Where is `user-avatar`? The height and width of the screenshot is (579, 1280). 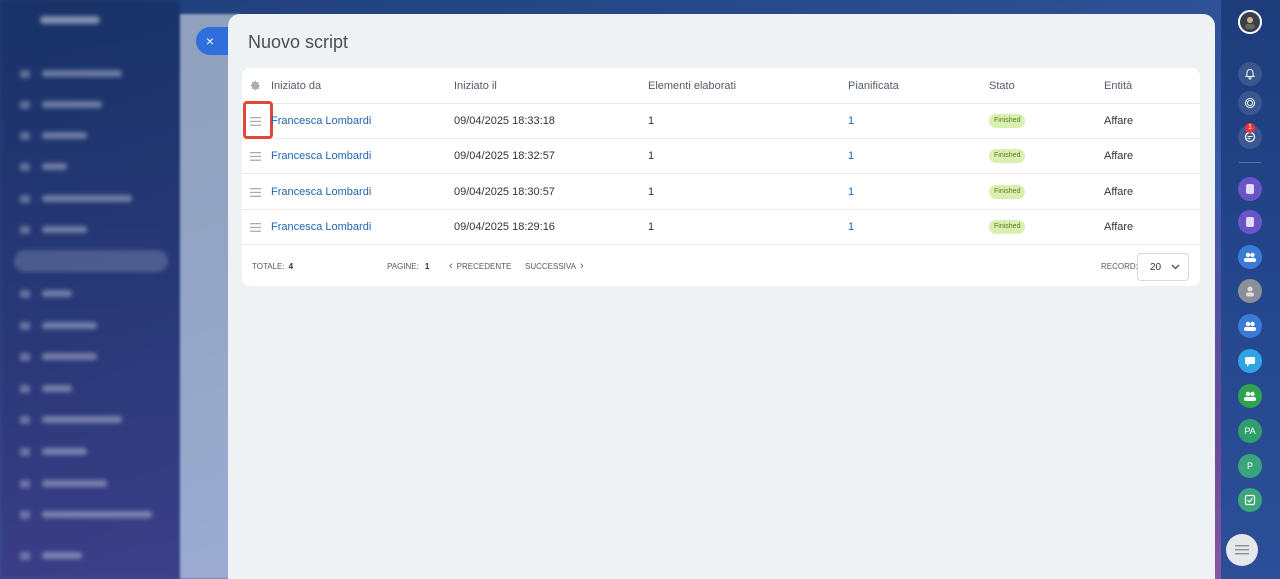 user-avatar is located at coordinates (1250, 22).